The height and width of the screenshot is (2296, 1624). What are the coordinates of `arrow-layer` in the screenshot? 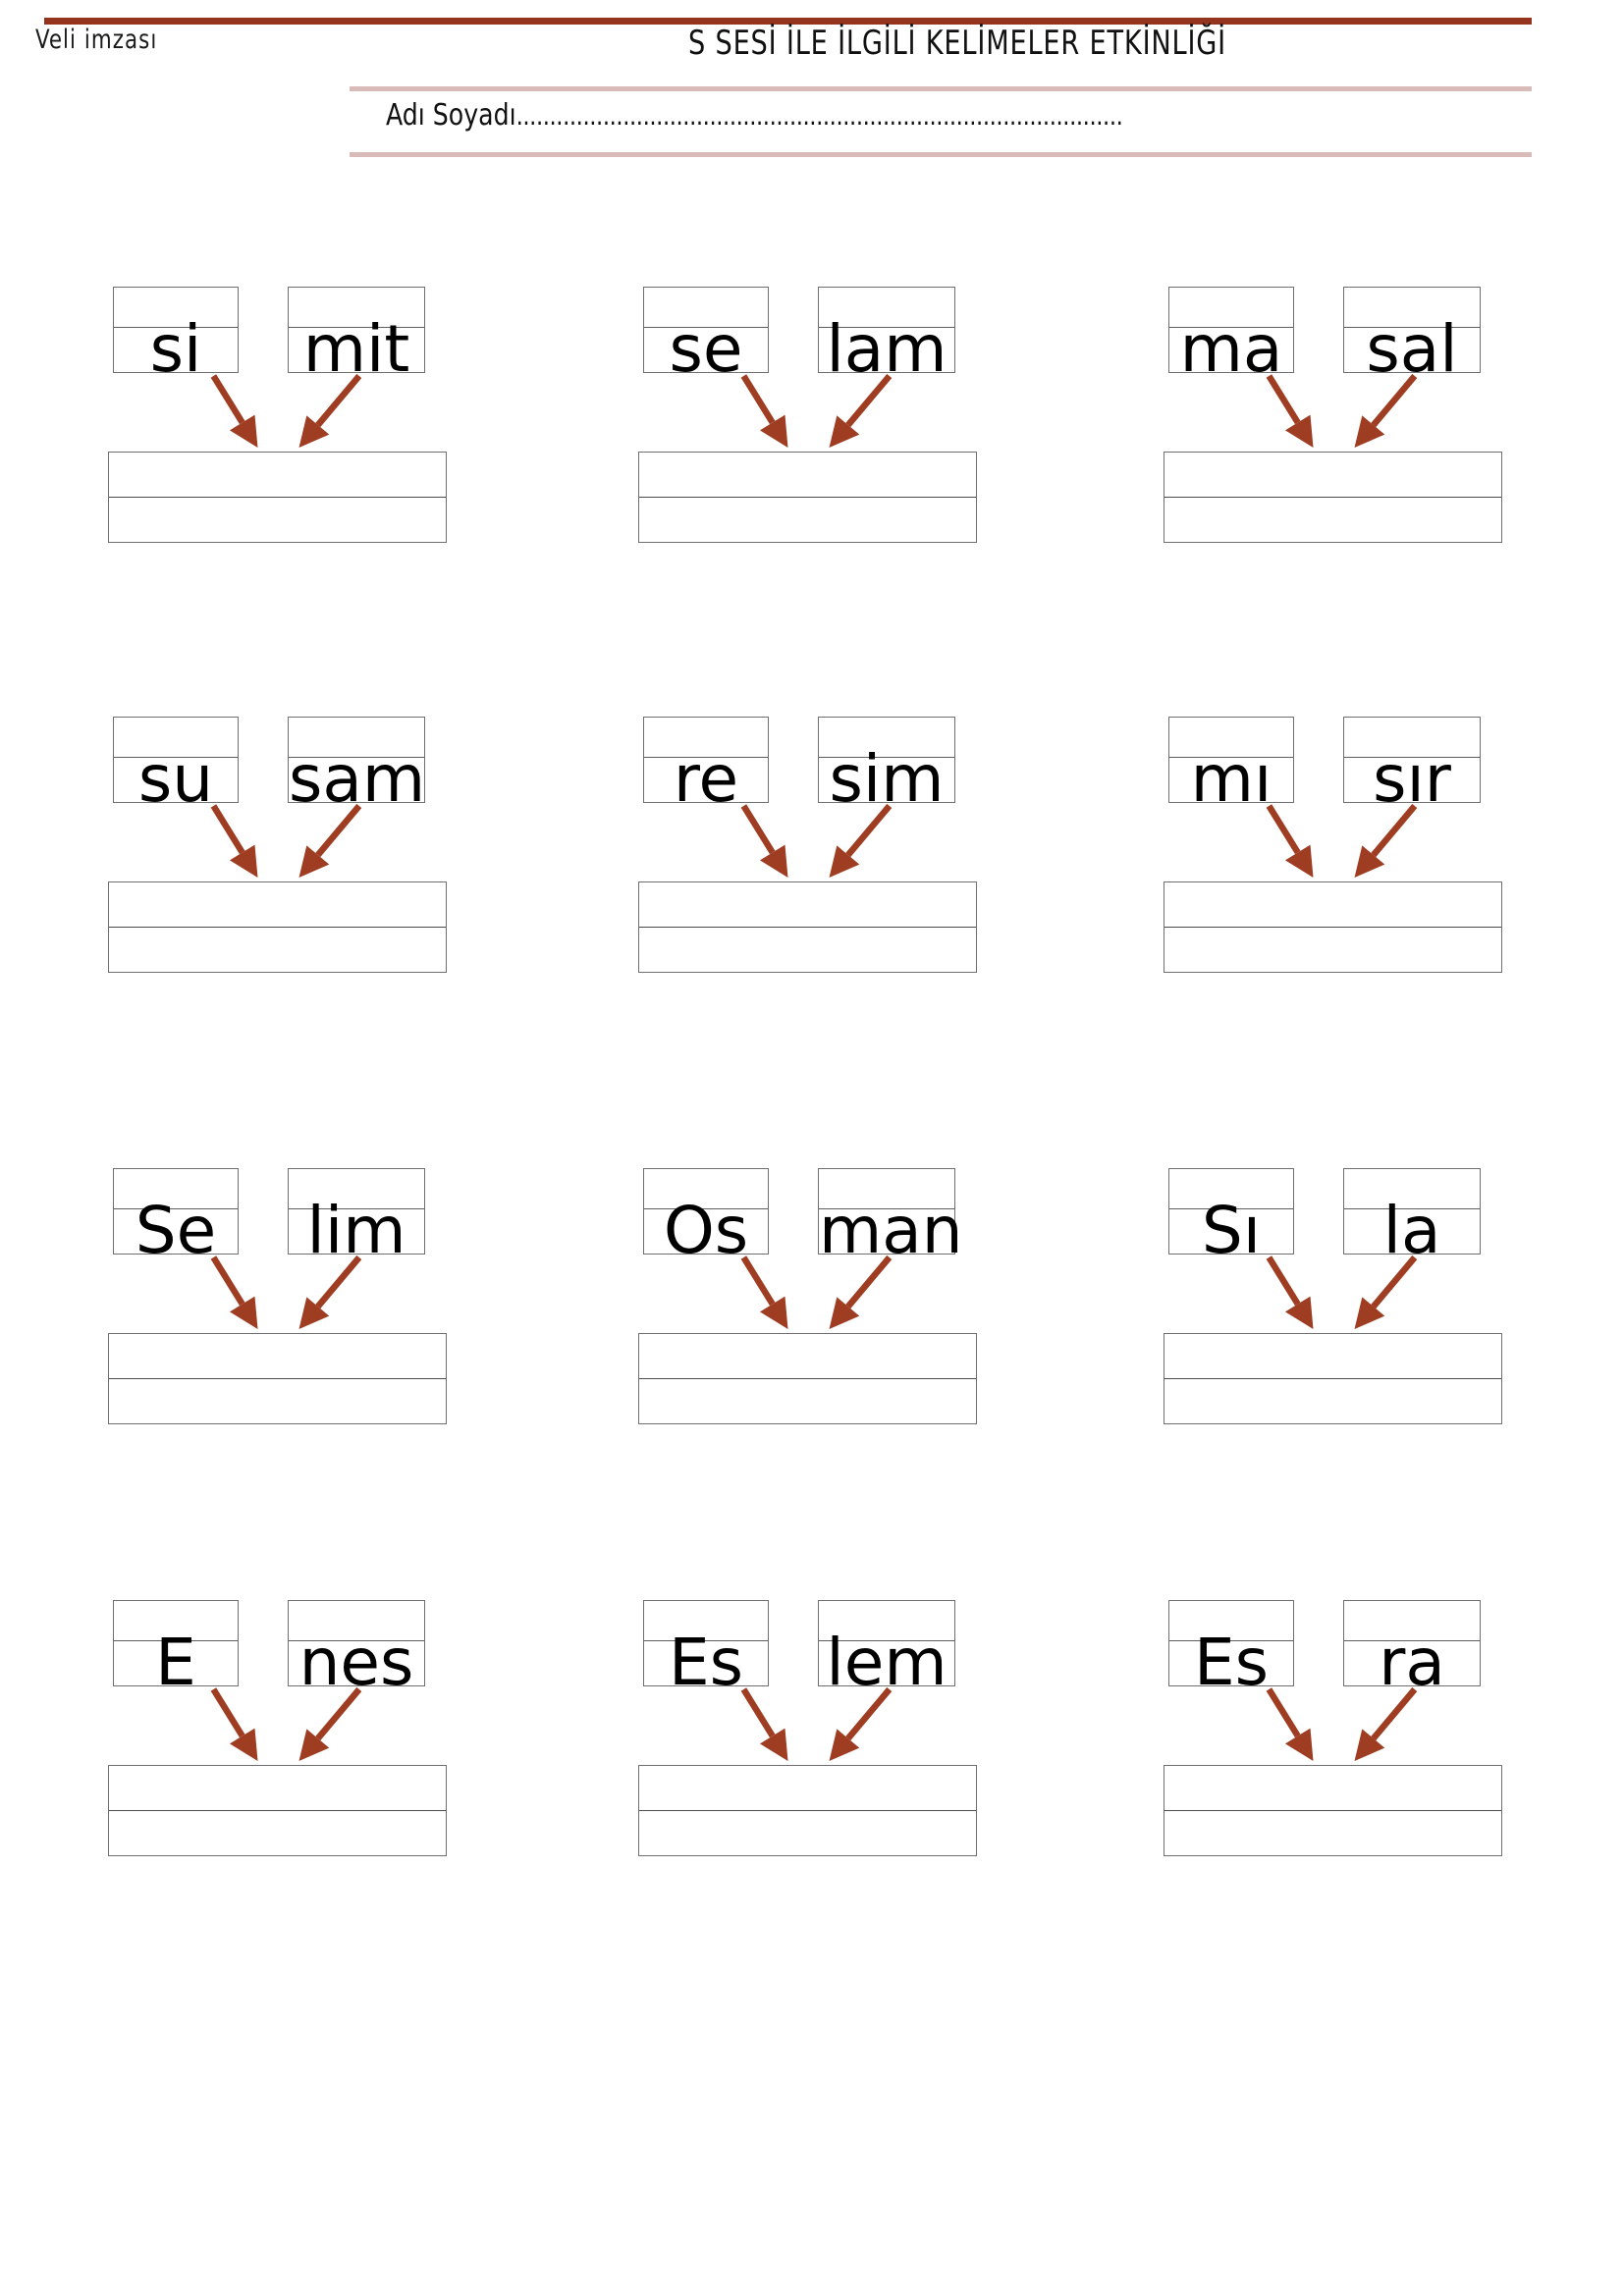 It's located at (1342, 1723).